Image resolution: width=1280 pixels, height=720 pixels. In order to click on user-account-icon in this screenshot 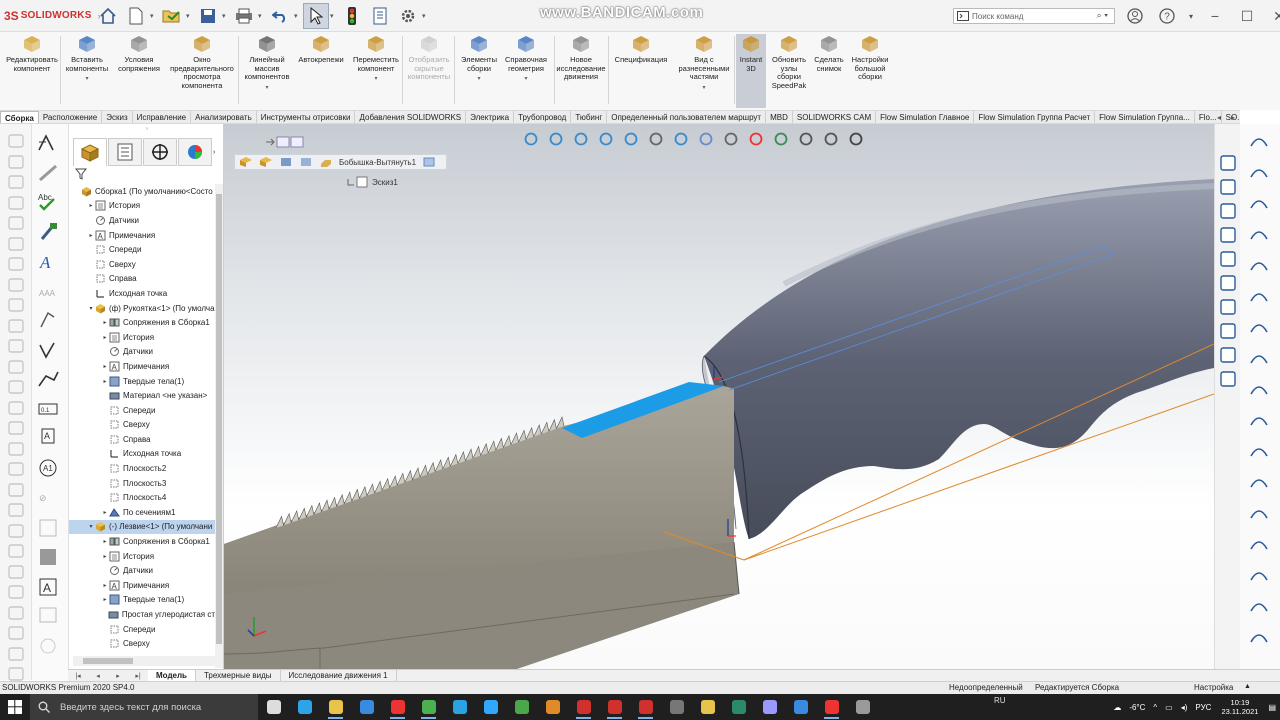, I will do `click(1135, 16)`.